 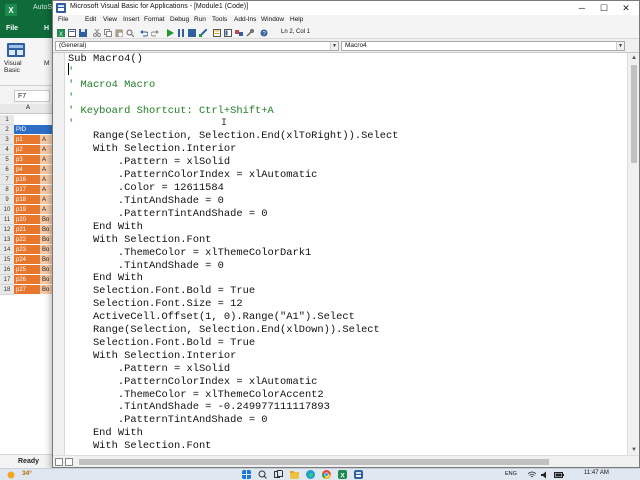 What do you see at coordinates (13, 67) in the screenshot?
I see `visual-basic-button: Visual Basic` at bounding box center [13, 67].